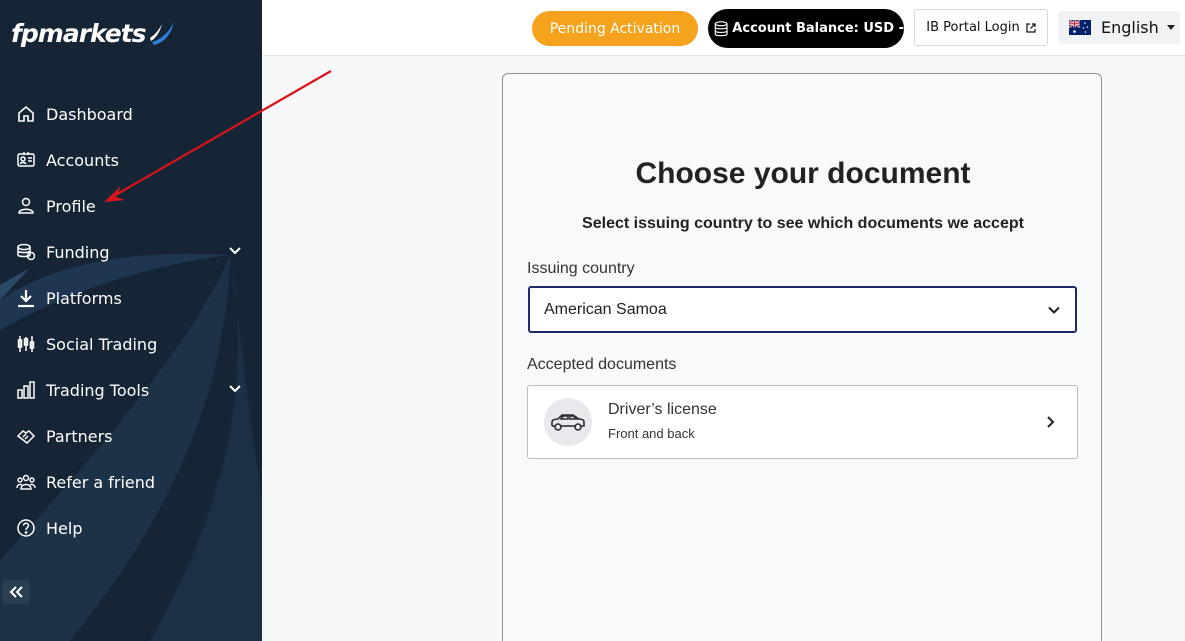 The height and width of the screenshot is (641, 1185). What do you see at coordinates (1130, 27) in the screenshot?
I see `language-label: English` at bounding box center [1130, 27].